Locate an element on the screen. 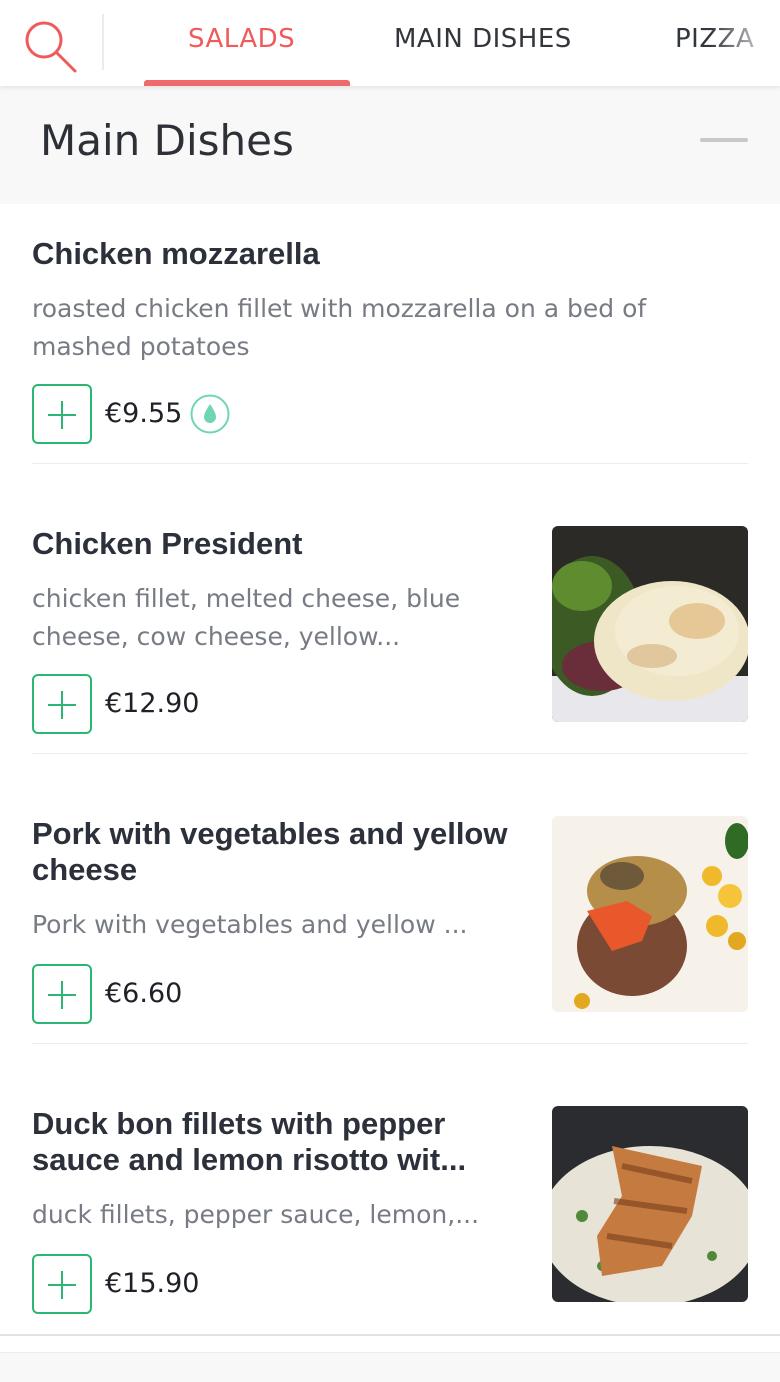  dish-price: €12.90 is located at coordinates (152, 703).